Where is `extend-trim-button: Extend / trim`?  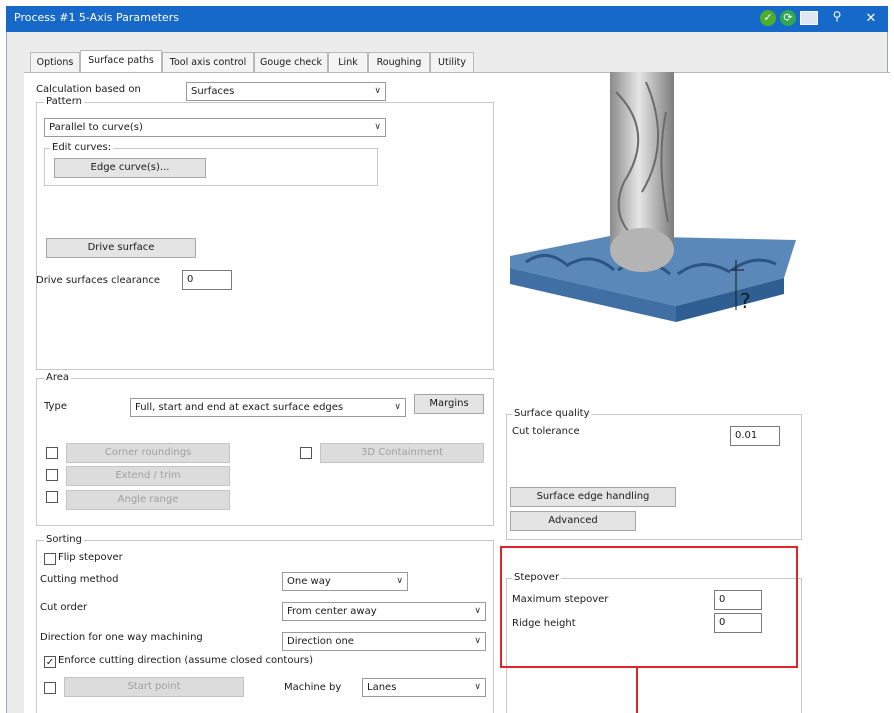
extend-trim-button: Extend / trim is located at coordinates (148, 476).